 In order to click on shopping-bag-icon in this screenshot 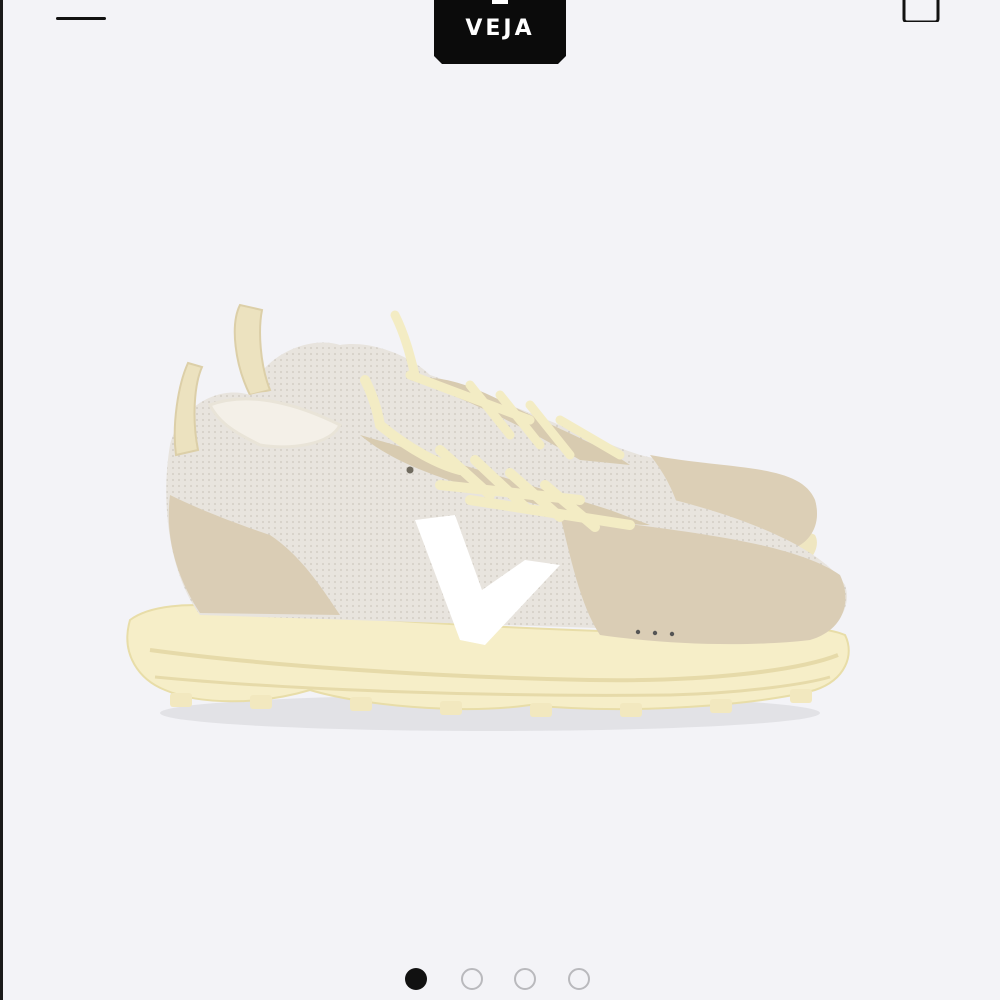, I will do `click(921, 12)`.